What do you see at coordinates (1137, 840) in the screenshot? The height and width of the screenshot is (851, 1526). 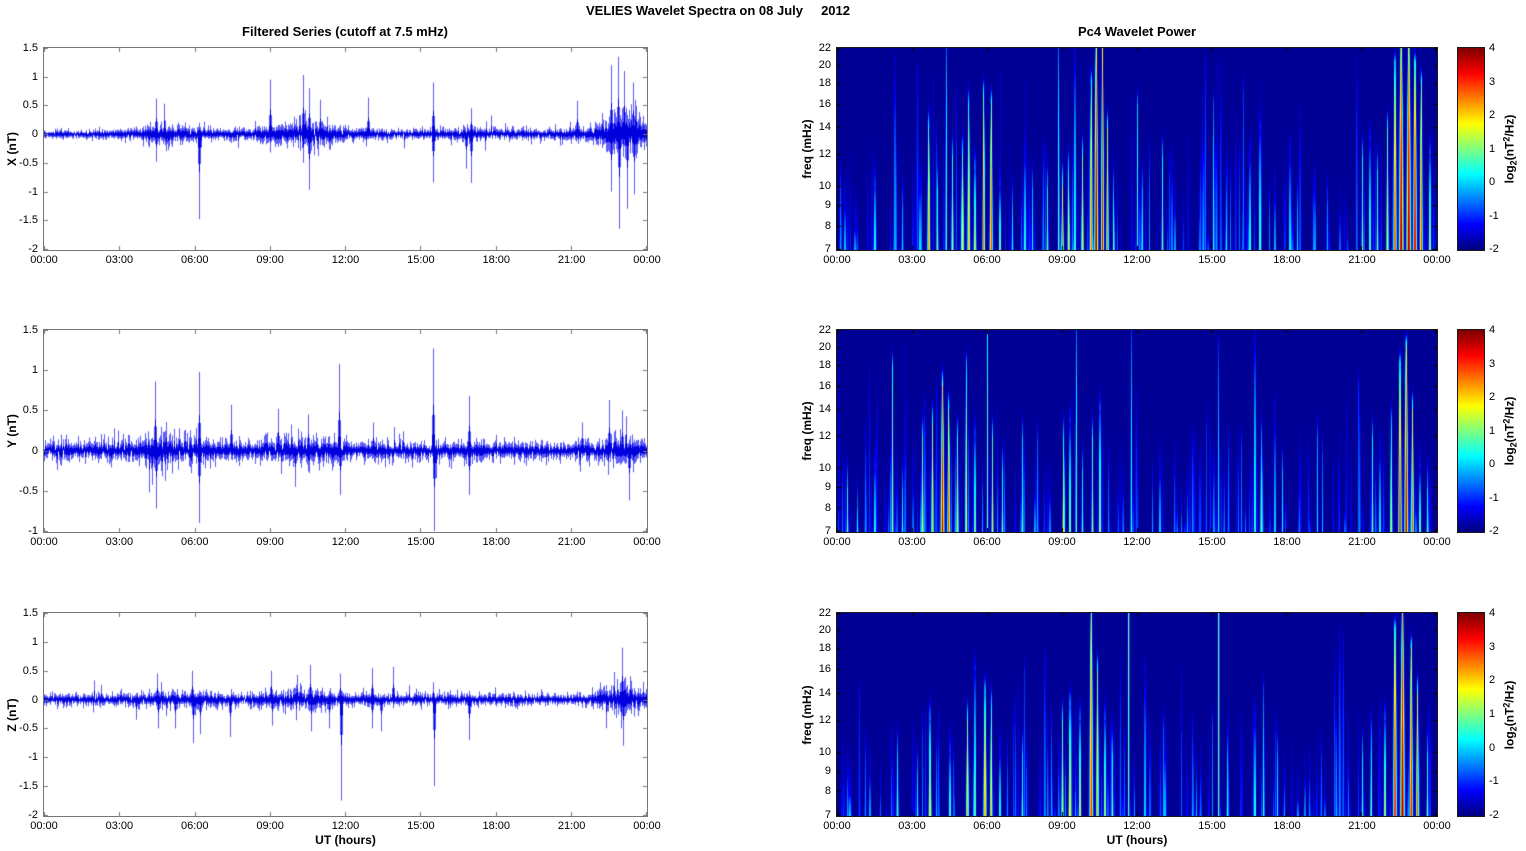 I see `x-axis-label: UT (hours)` at bounding box center [1137, 840].